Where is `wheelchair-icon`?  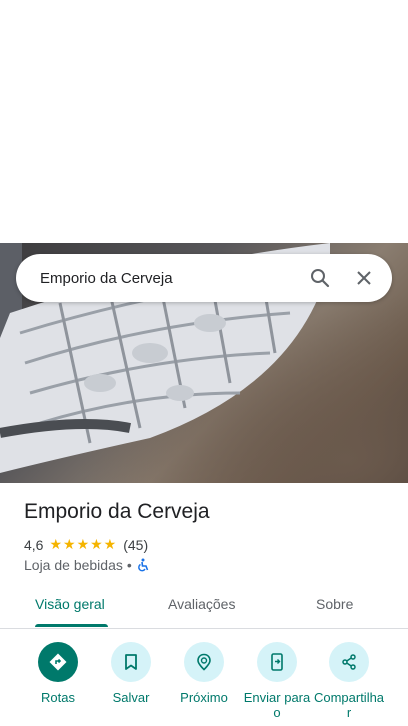
wheelchair-icon is located at coordinates (143, 565).